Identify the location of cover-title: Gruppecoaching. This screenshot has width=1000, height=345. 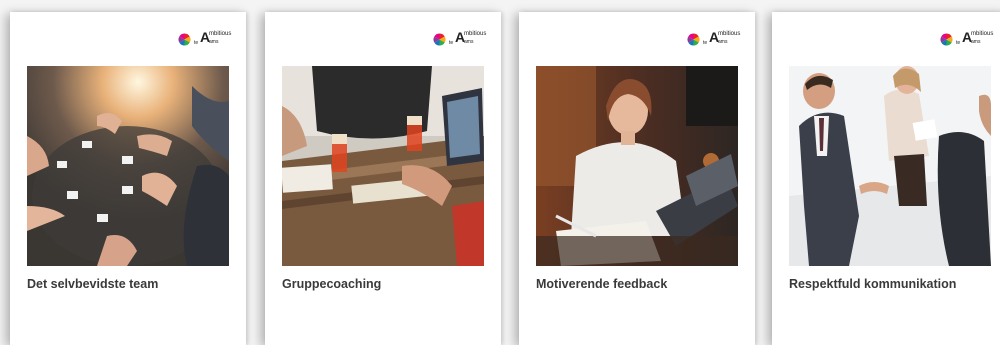
(332, 284).